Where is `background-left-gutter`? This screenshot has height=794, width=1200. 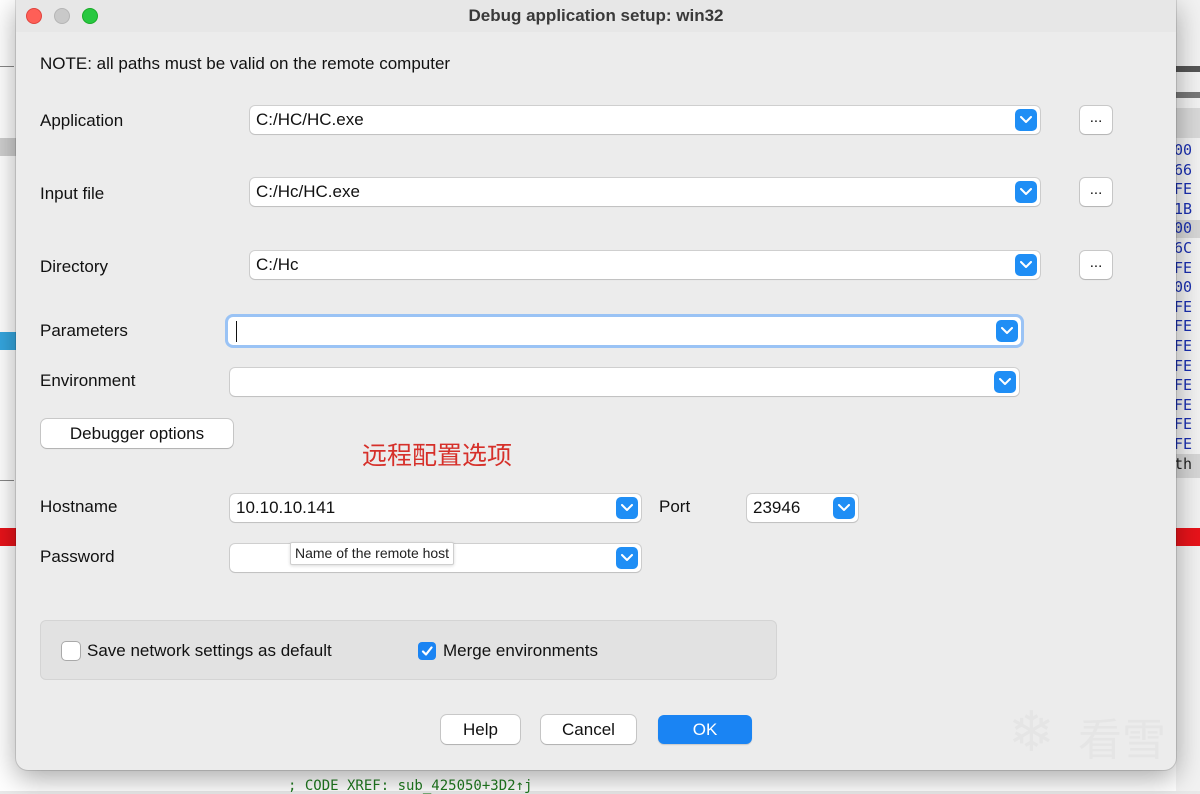
background-left-gutter is located at coordinates (8, 395).